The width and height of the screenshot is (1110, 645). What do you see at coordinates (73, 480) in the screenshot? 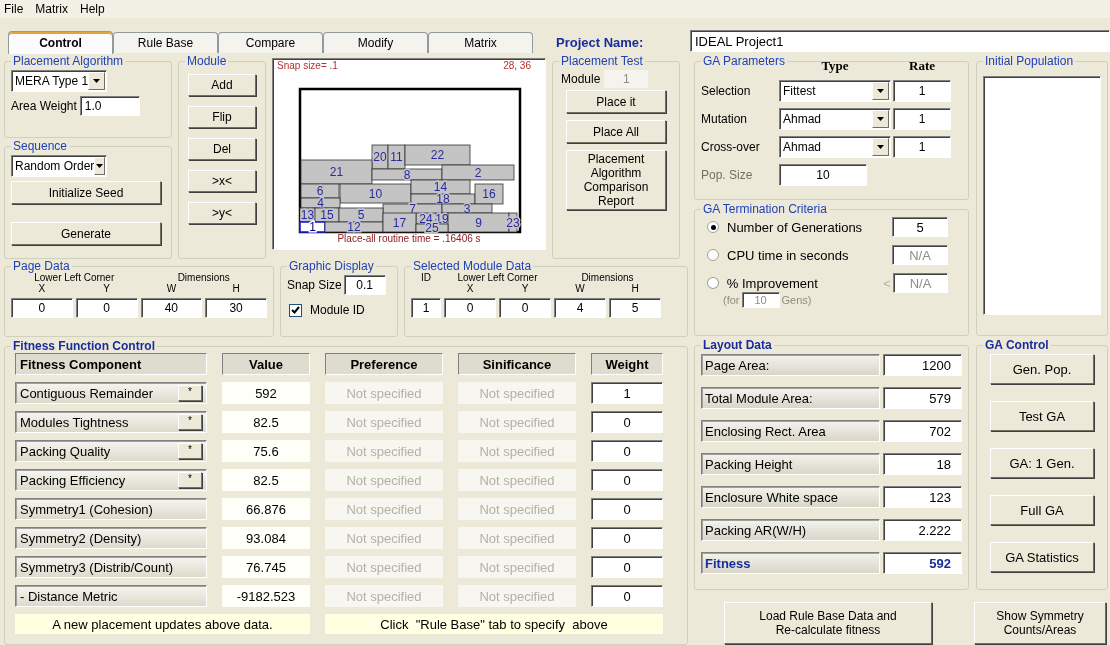
I see `component-label: Packing Efficiency` at bounding box center [73, 480].